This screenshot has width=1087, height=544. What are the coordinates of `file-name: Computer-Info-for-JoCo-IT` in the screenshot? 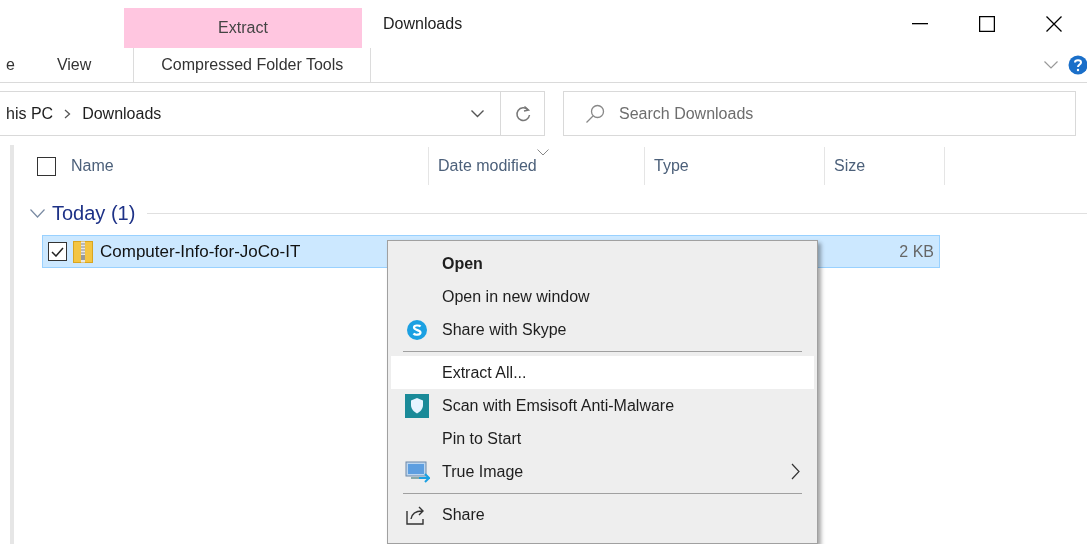 It's located at (200, 251).